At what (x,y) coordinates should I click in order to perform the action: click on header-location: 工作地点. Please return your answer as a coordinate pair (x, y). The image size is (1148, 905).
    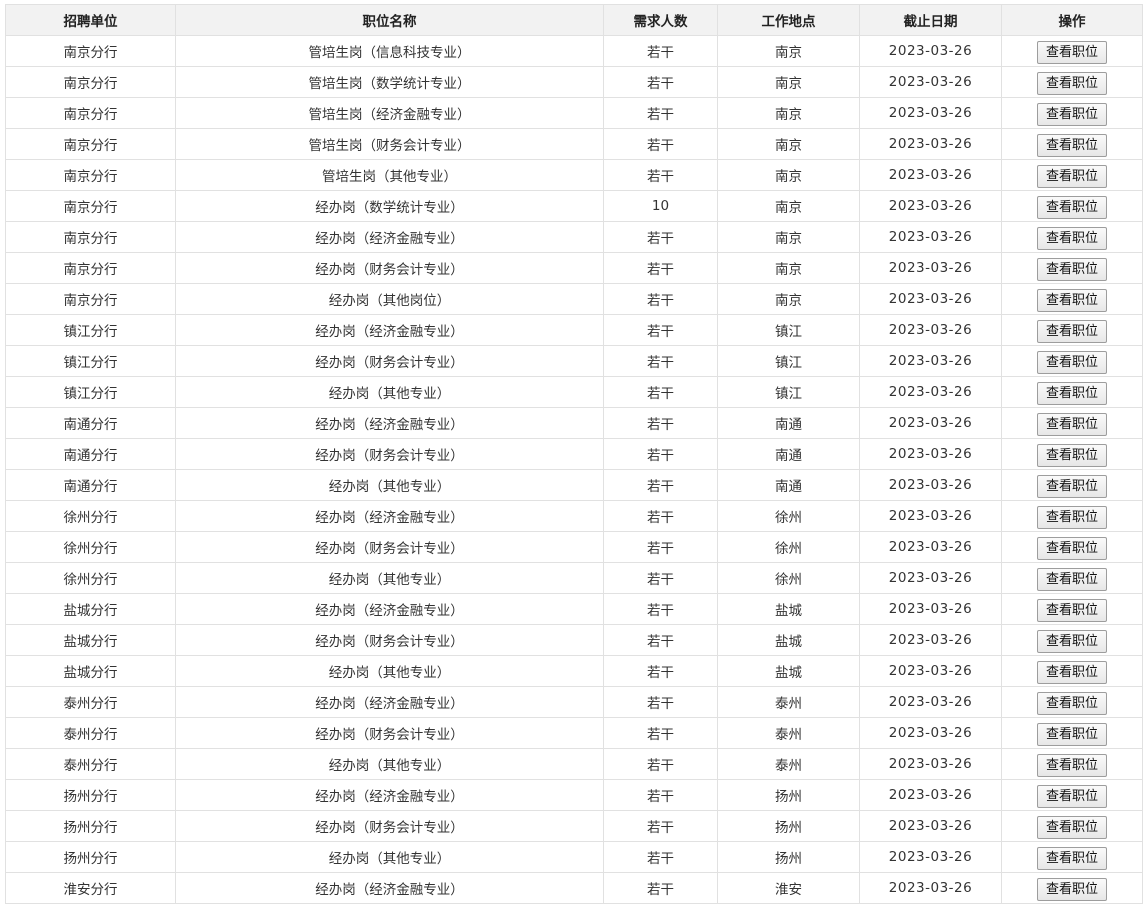
    Looking at the image, I should click on (788, 20).